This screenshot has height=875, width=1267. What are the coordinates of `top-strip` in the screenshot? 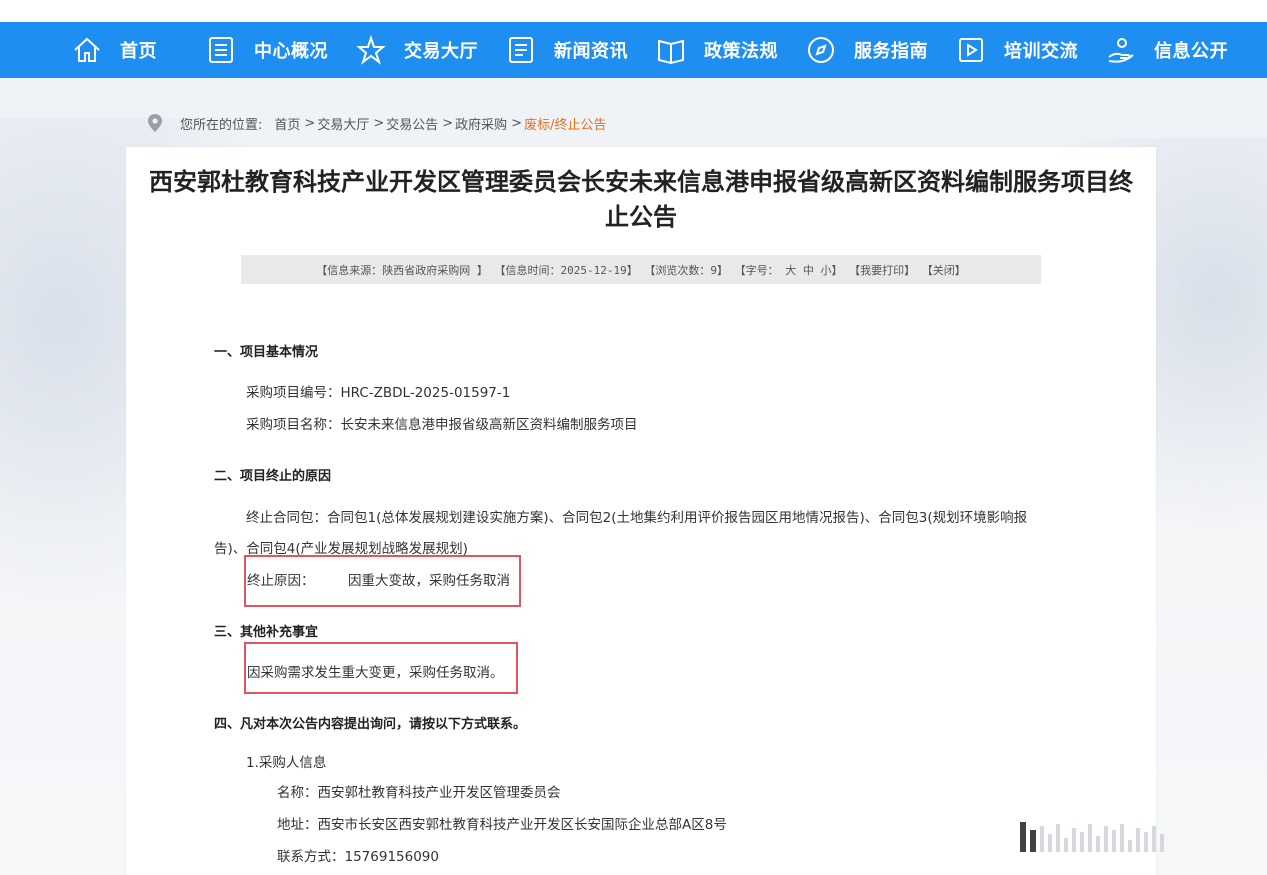 It's located at (633, 11).